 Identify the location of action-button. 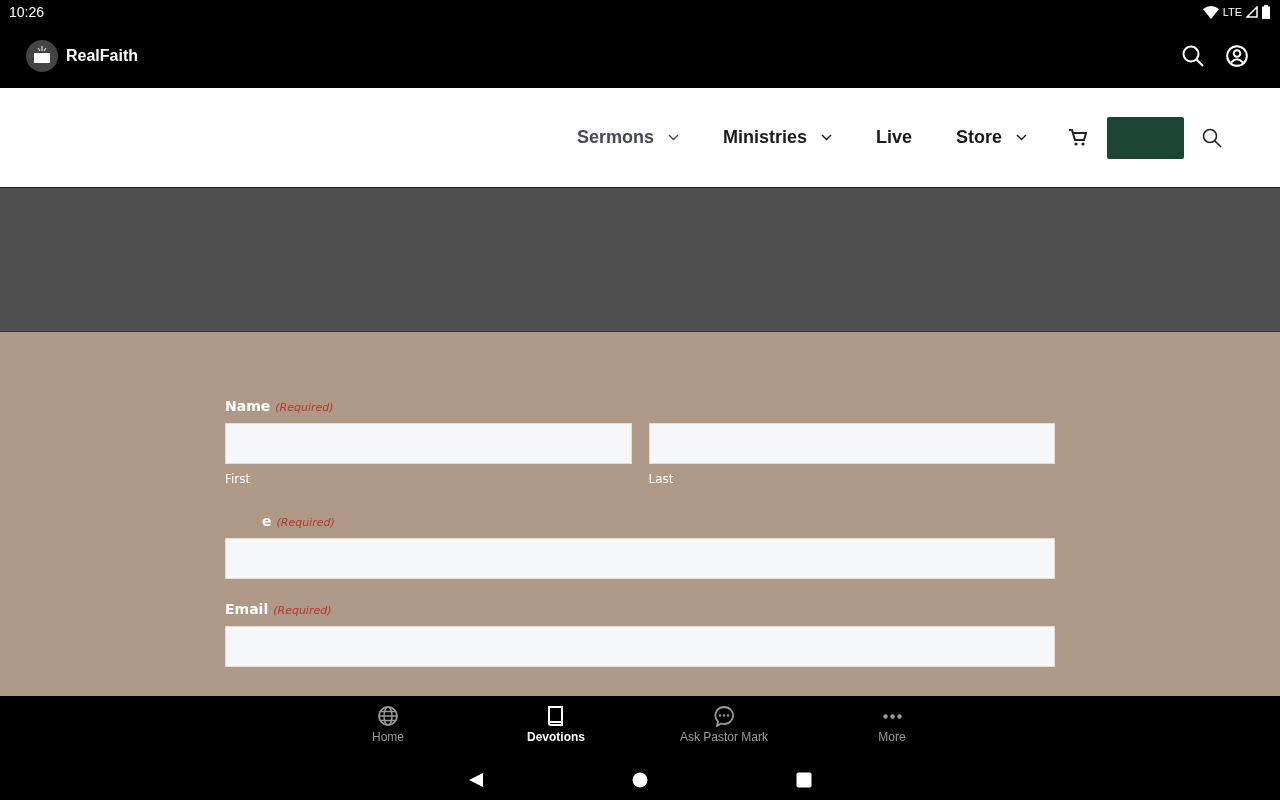
(1145, 137).